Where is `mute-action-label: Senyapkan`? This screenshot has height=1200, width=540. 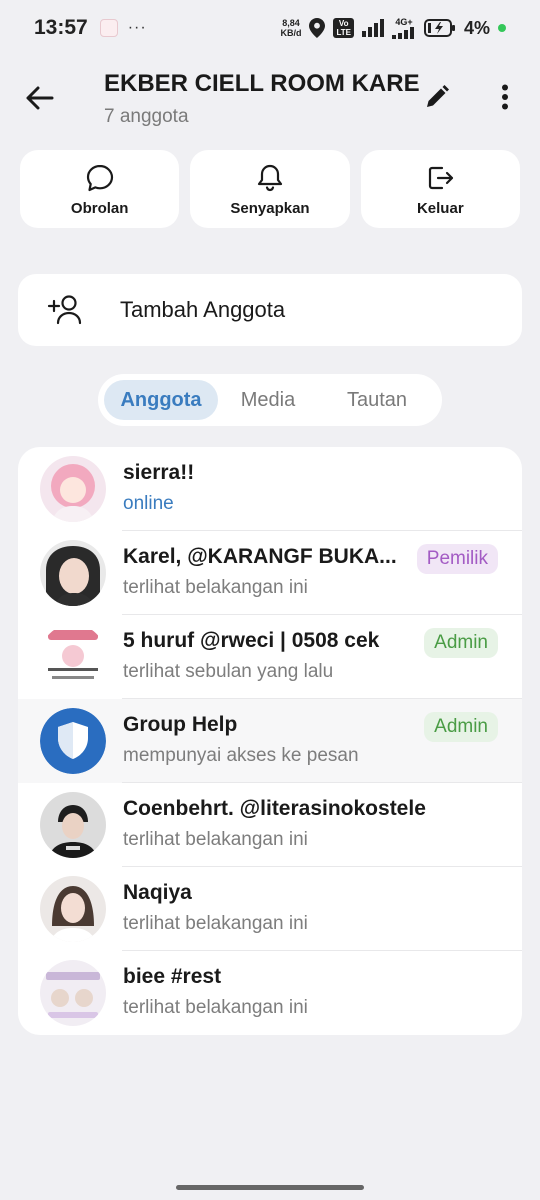 mute-action-label: Senyapkan is located at coordinates (270, 208).